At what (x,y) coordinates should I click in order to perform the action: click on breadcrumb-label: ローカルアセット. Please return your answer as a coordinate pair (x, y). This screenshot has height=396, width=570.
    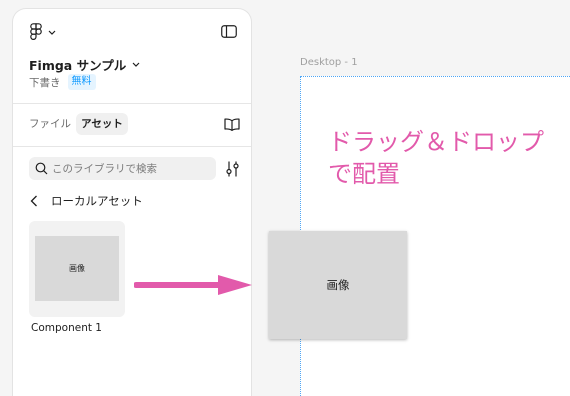
    Looking at the image, I should click on (97, 201).